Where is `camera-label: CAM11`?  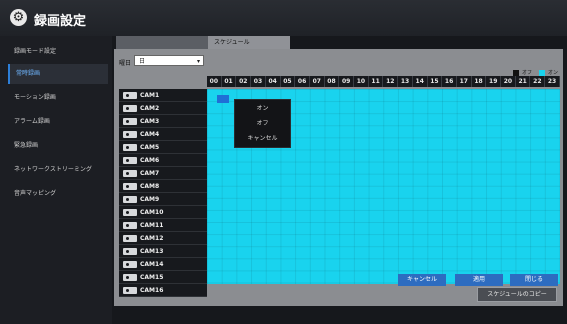 camera-label: CAM11 is located at coordinates (152, 225).